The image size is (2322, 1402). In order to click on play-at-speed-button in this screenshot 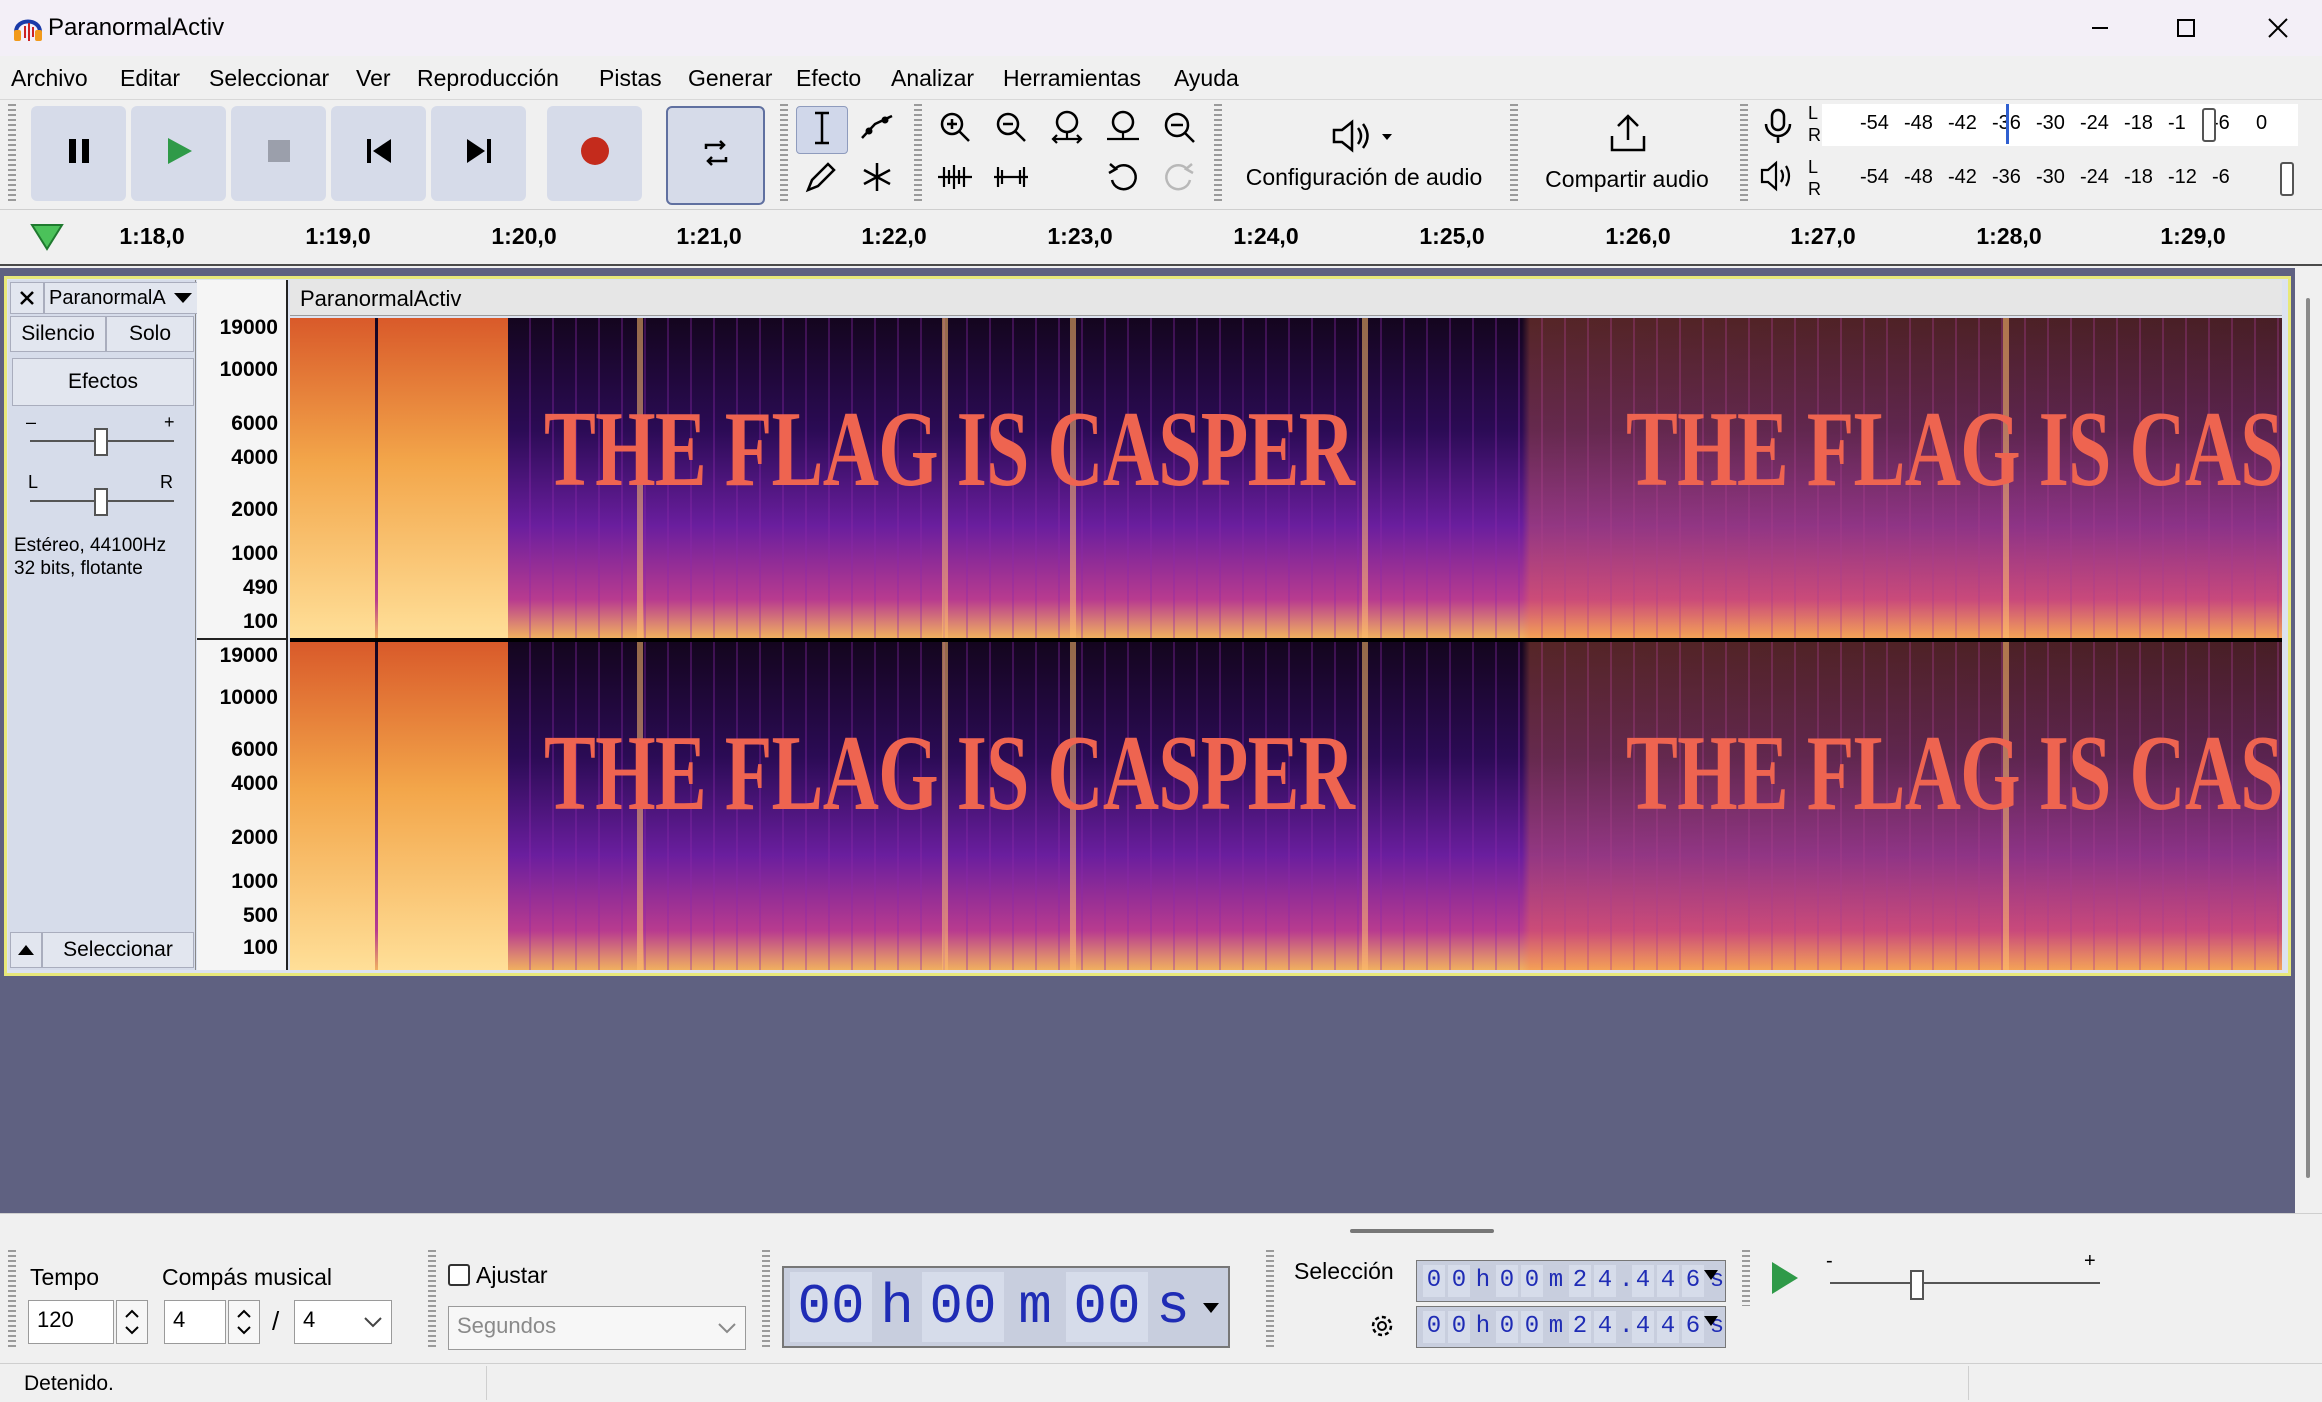, I will do `click(1786, 1279)`.